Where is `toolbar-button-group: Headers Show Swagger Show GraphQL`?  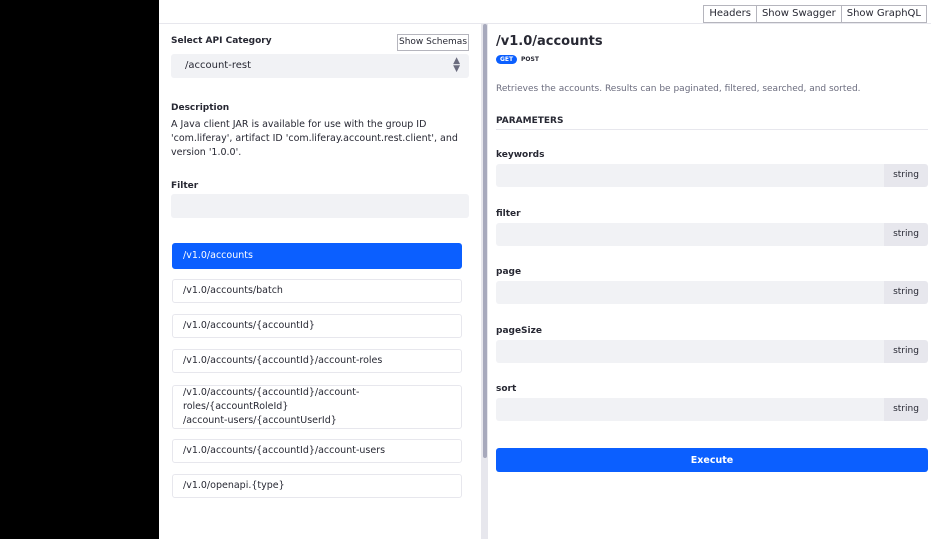
toolbar-button-group: Headers Show Swagger Show GraphQL is located at coordinates (815, 14).